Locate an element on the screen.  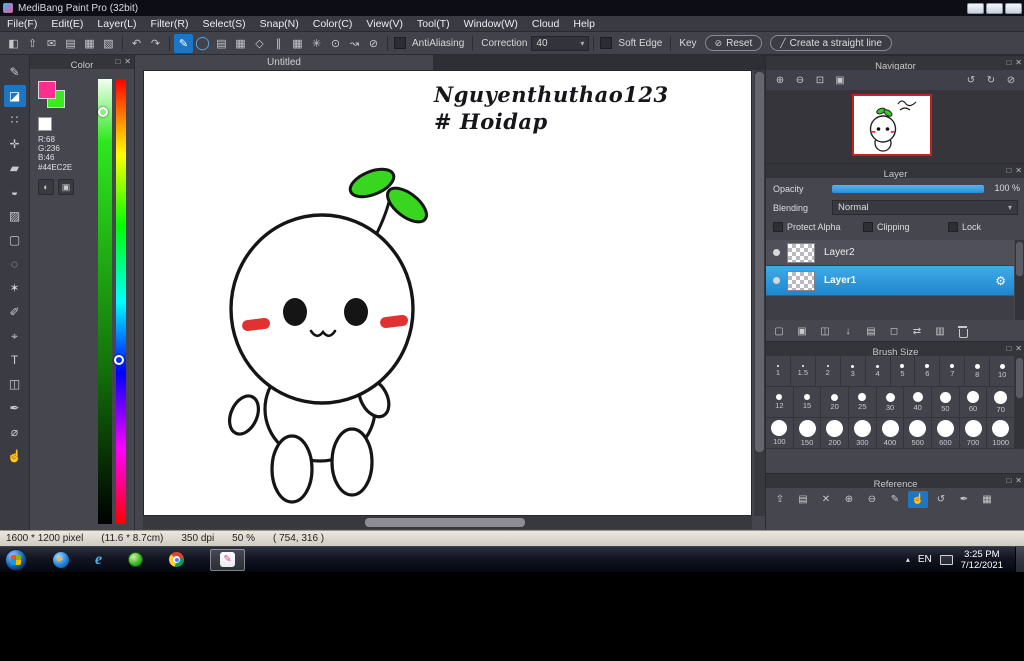
fill-tool: ▰ is located at coordinates (15, 168).